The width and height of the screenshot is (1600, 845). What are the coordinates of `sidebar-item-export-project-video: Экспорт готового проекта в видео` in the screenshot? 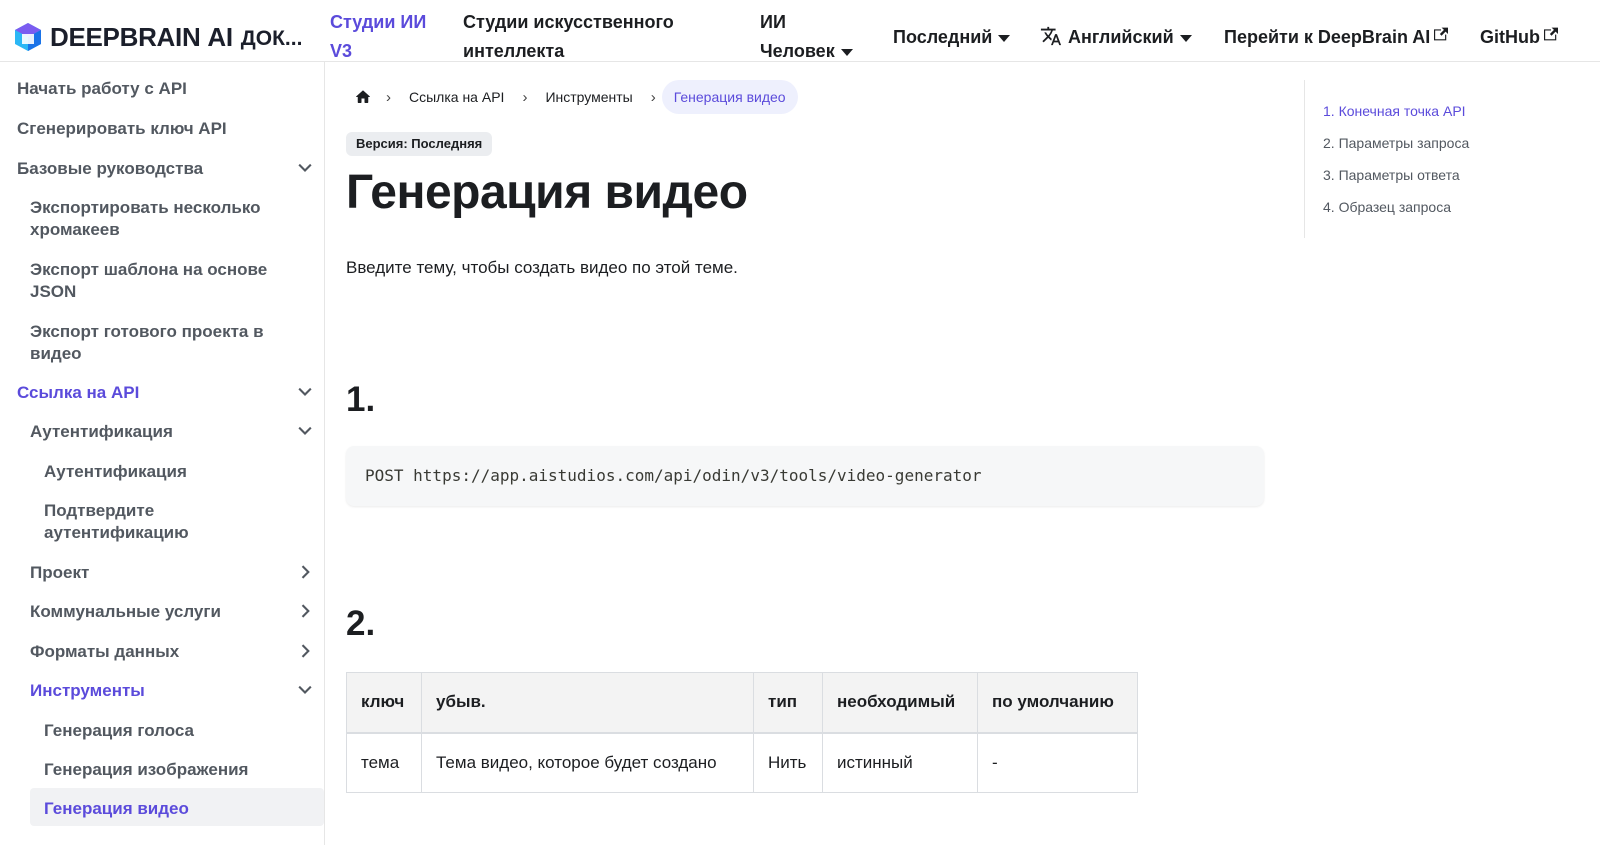 It's located at (147, 343).